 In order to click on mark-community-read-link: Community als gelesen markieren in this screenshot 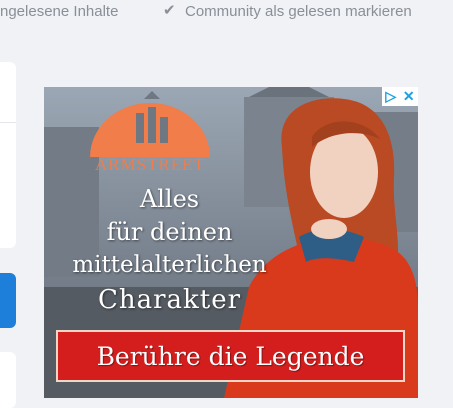, I will do `click(298, 11)`.